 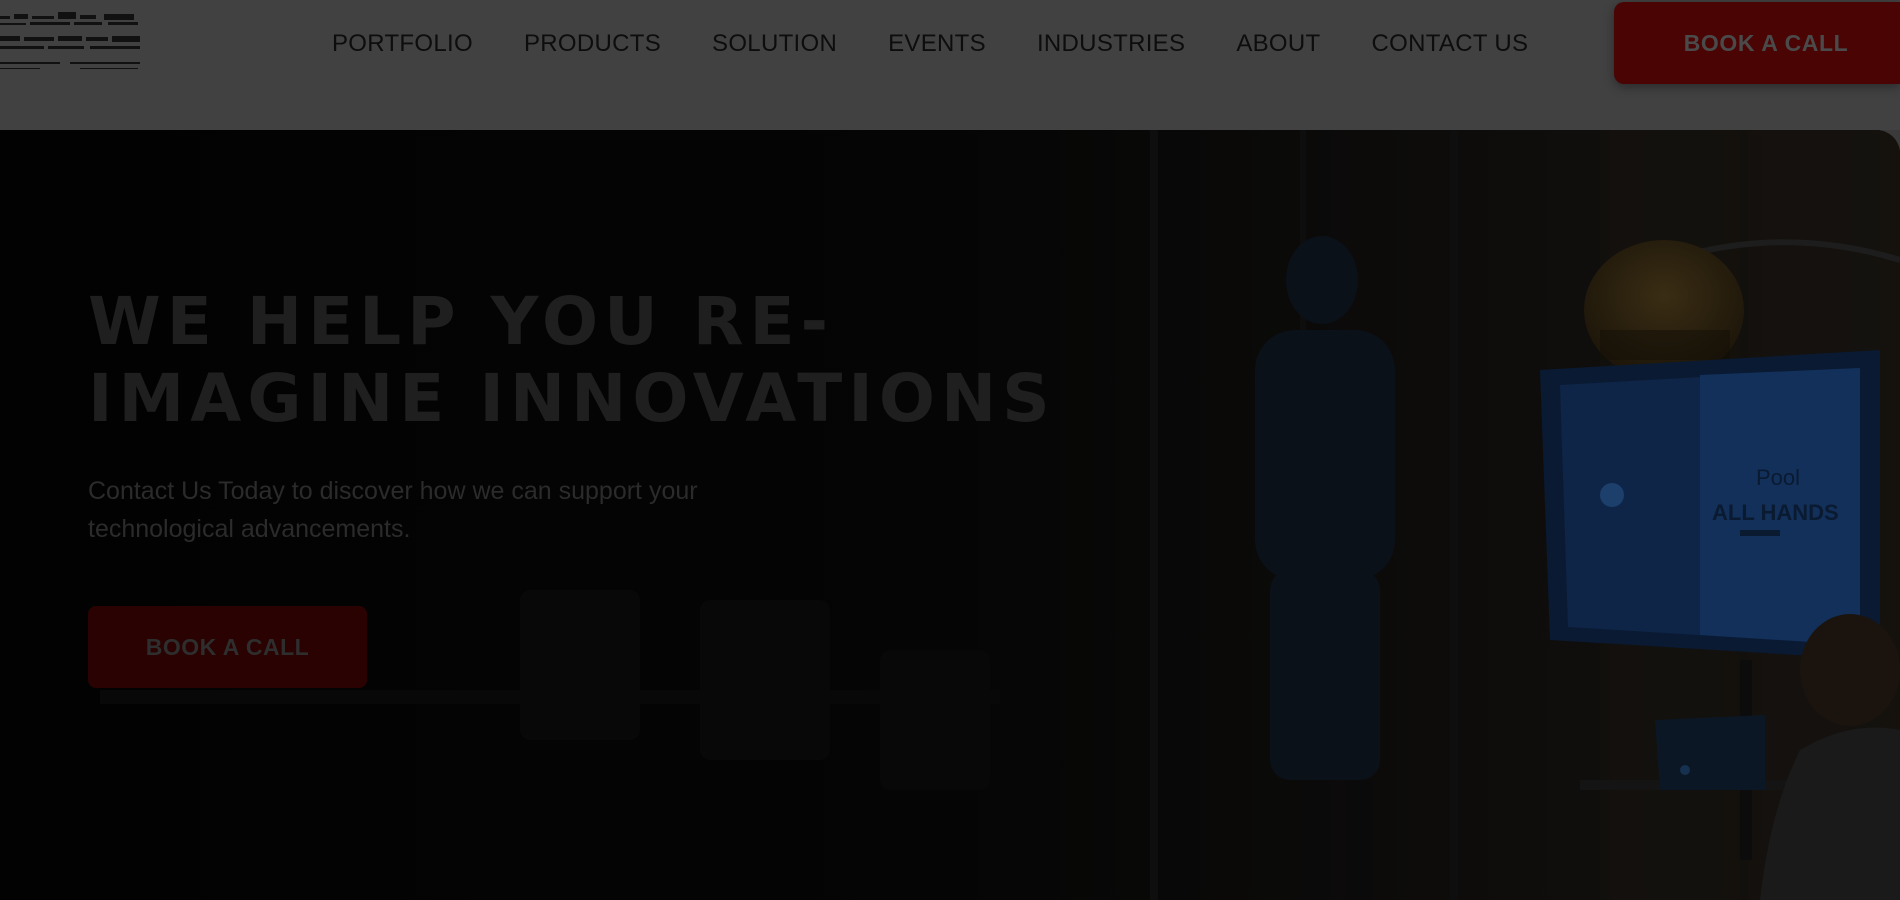 I want to click on tv-screen-text-pool: Pool, so click(x=1778, y=477).